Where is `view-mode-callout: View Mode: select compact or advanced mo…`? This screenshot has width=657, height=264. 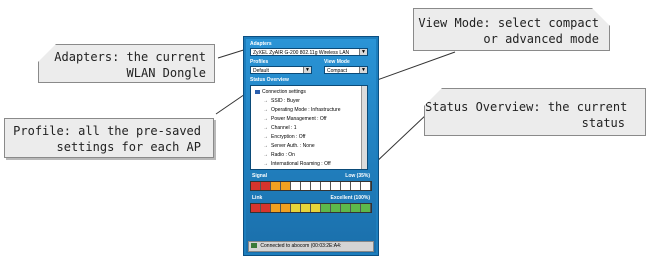
view-mode-callout: View Mode: select compact or advanced mo… is located at coordinates (511, 29).